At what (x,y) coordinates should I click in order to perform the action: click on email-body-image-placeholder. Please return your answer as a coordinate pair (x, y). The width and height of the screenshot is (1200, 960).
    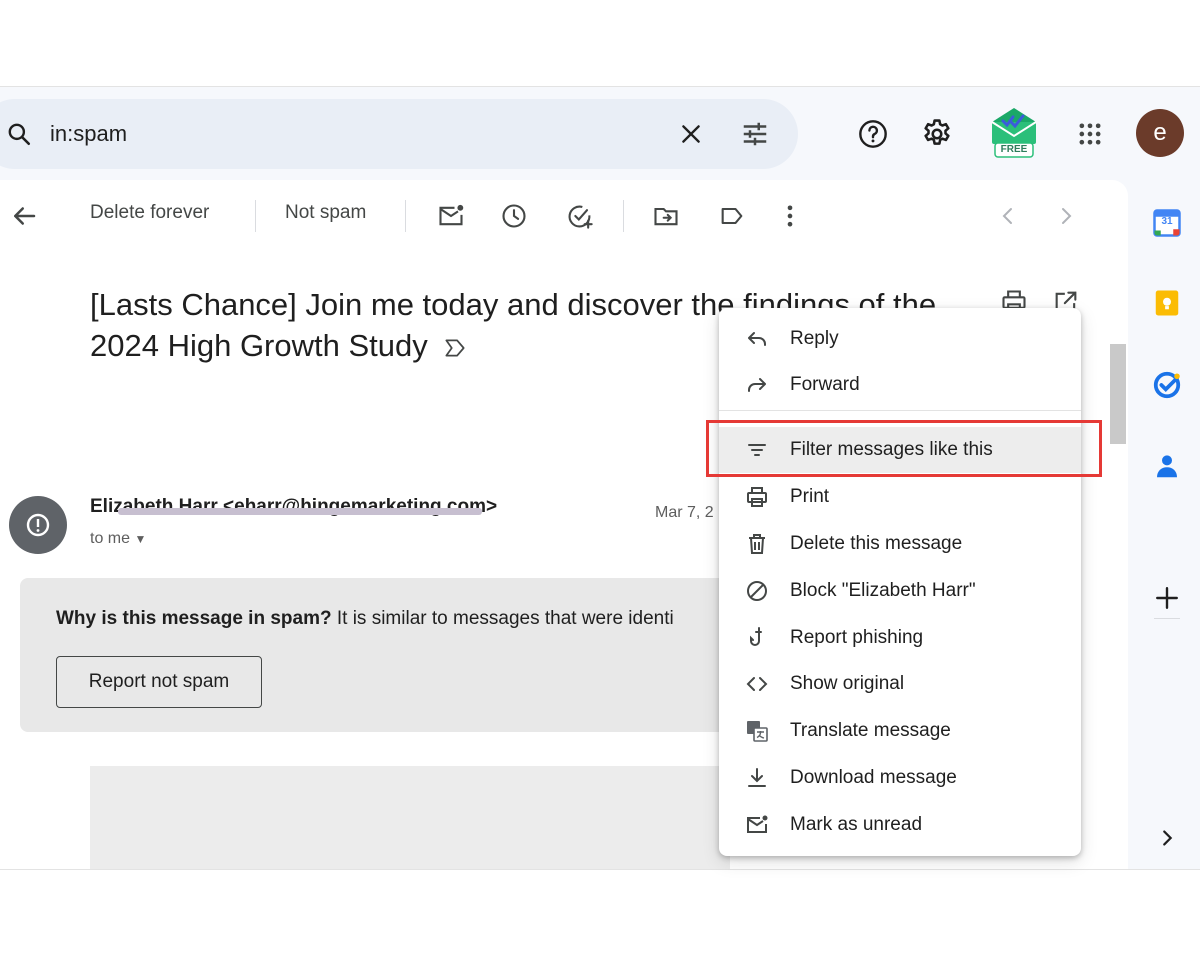
    Looking at the image, I should click on (410, 817).